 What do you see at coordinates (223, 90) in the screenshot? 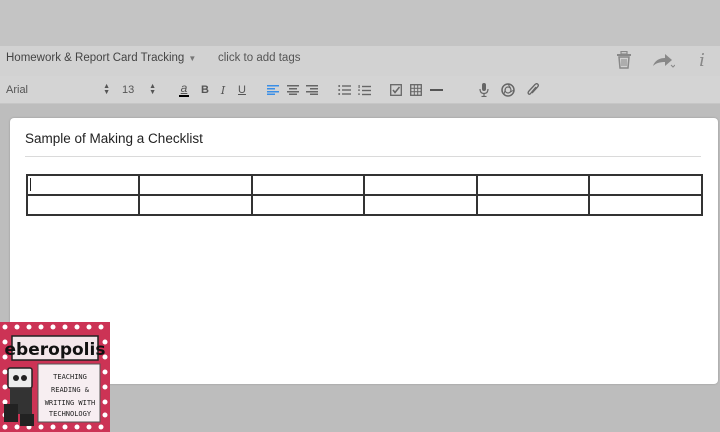
I see `italic-button: I` at bounding box center [223, 90].